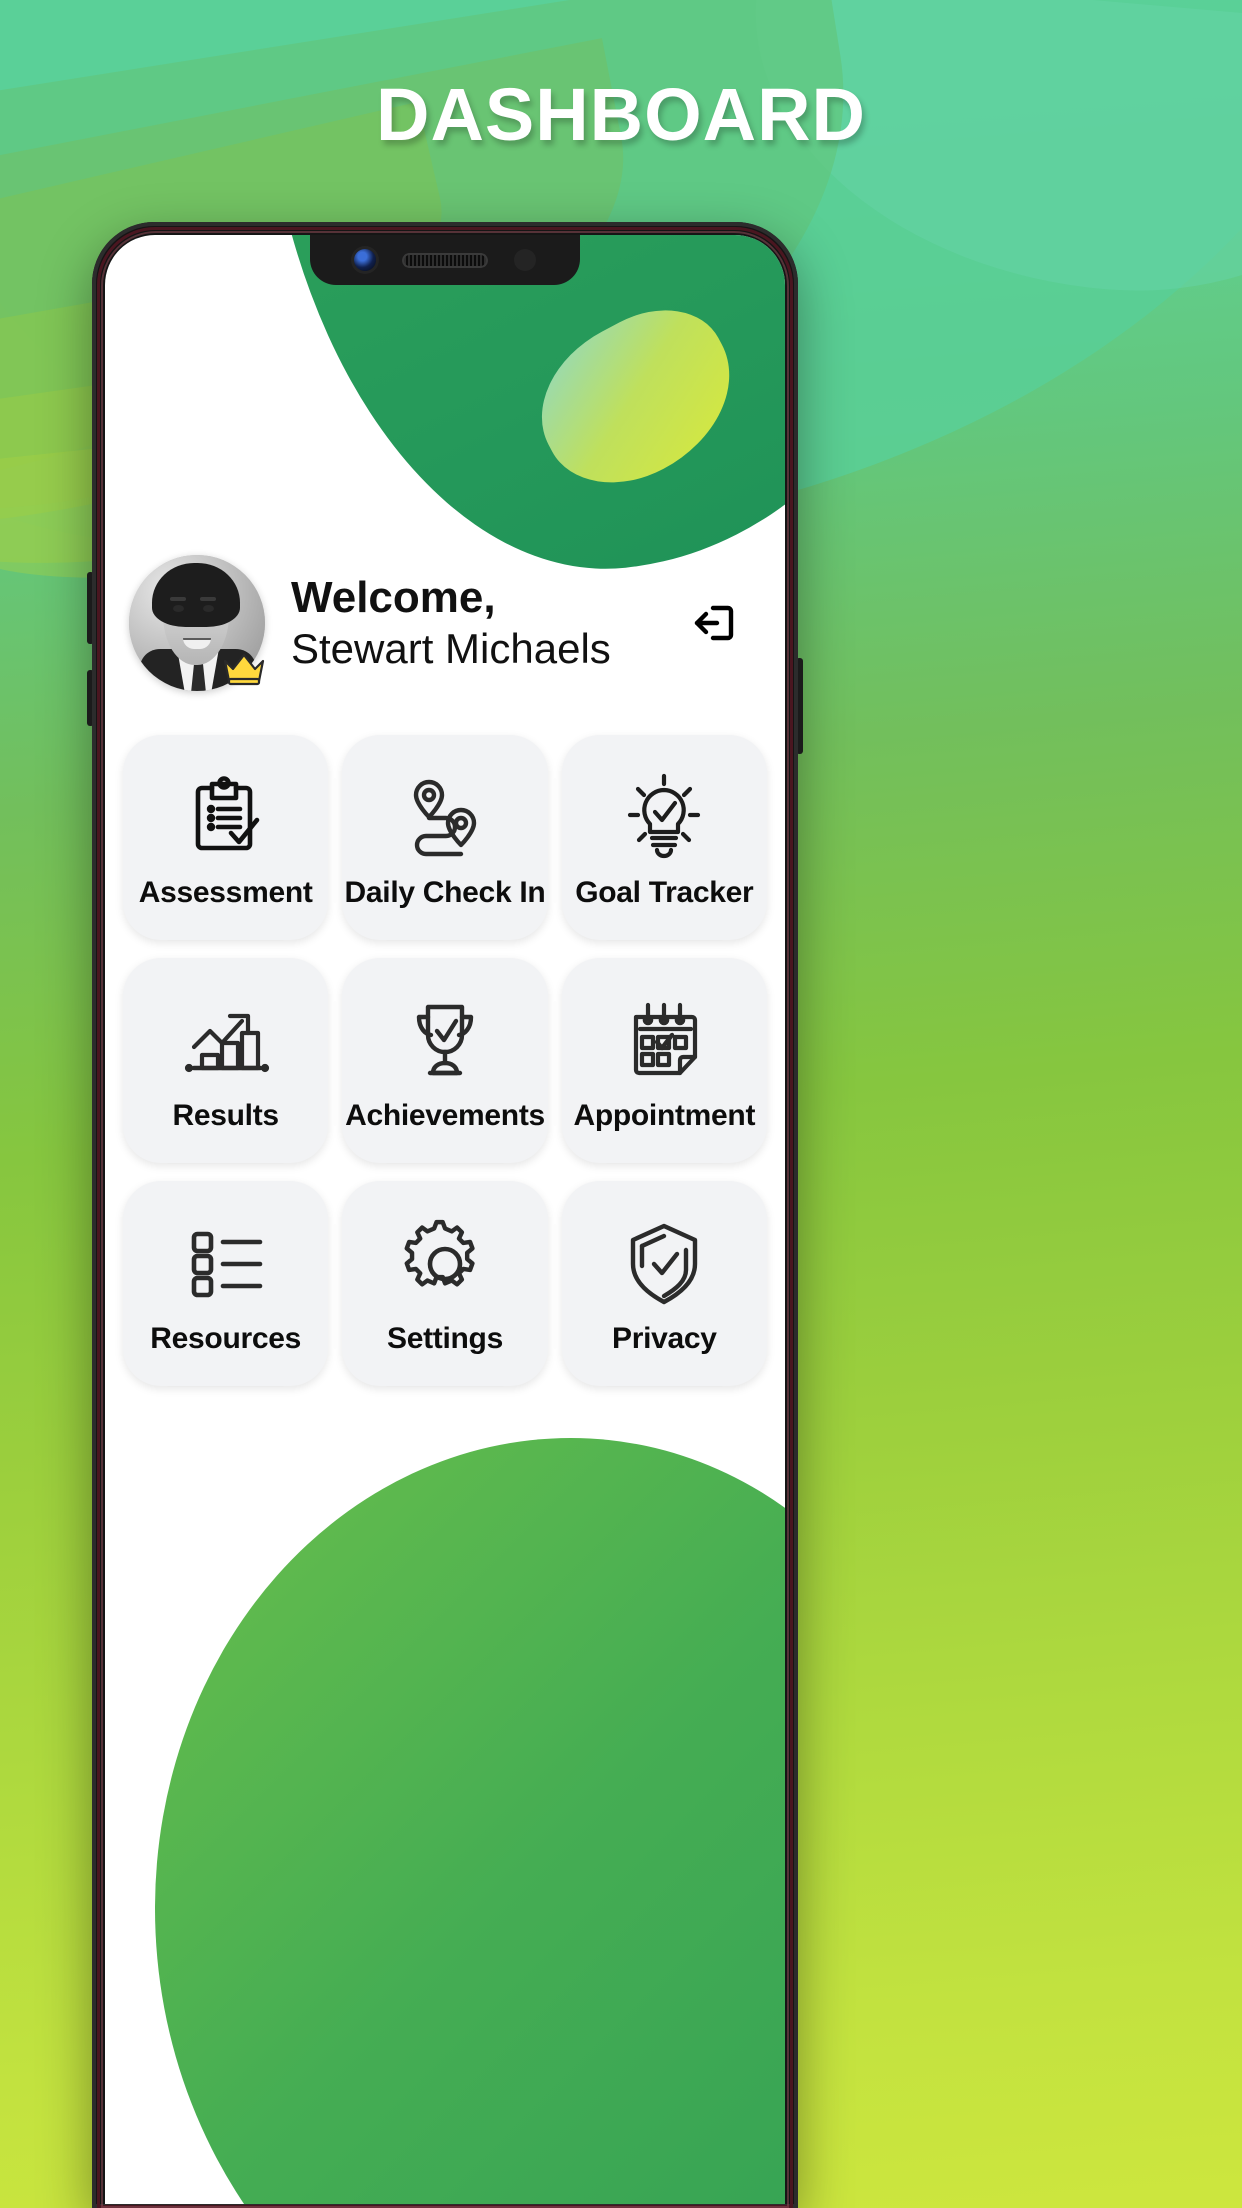 Image resolution: width=1242 pixels, height=2208 pixels. What do you see at coordinates (451, 648) in the screenshot?
I see `user-name: Stewart Michaels` at bounding box center [451, 648].